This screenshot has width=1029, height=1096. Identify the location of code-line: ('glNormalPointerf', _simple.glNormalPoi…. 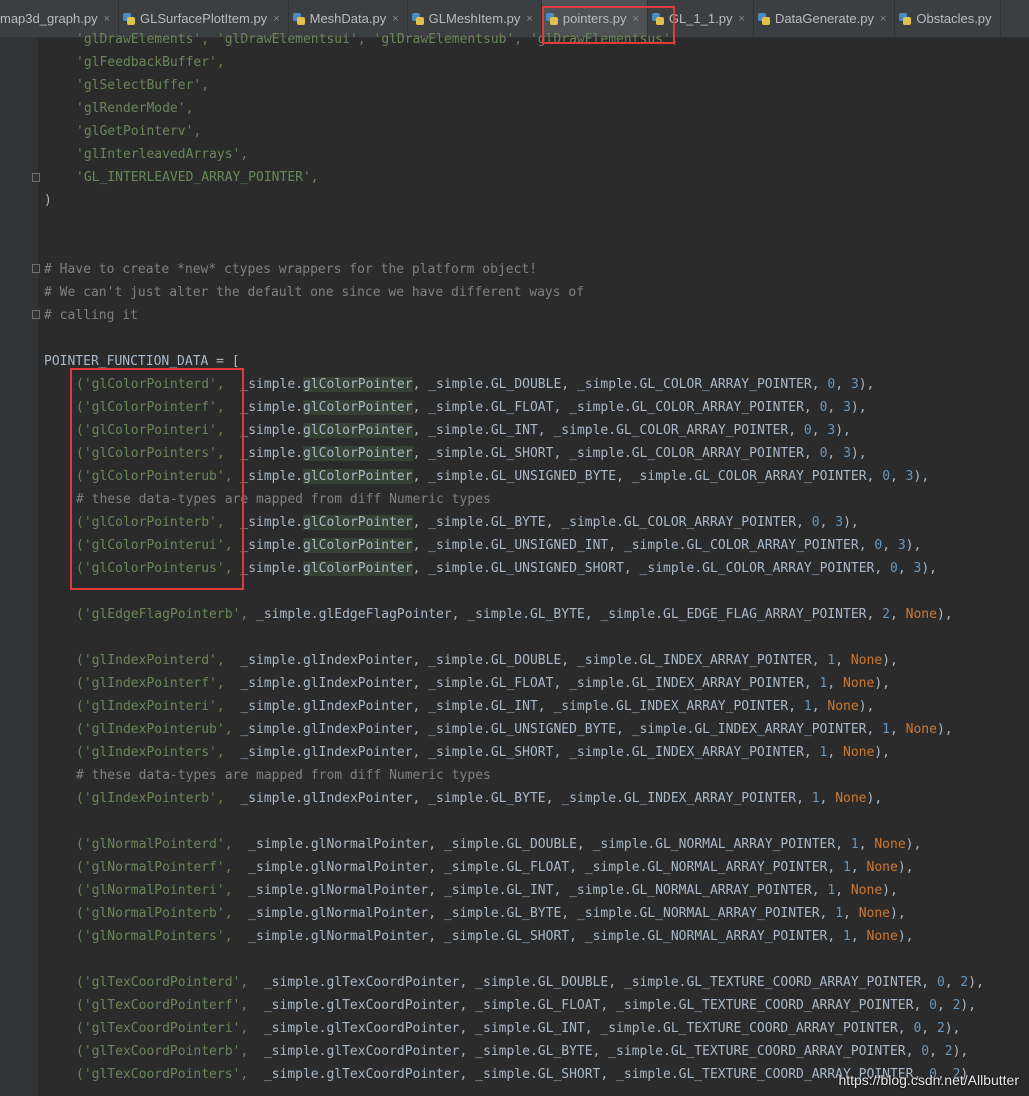
(494, 867).